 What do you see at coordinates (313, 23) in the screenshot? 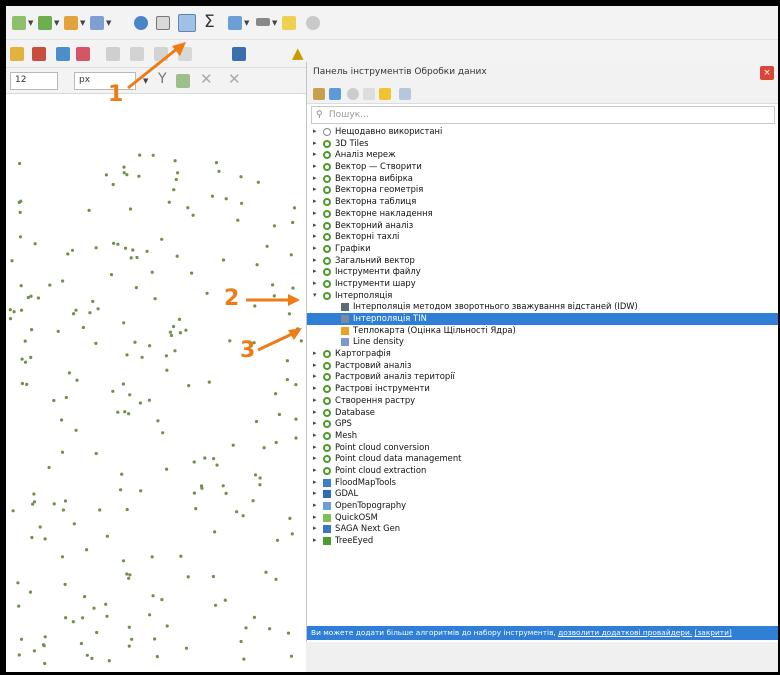
I see `zoom-tool-icon` at bounding box center [313, 23].